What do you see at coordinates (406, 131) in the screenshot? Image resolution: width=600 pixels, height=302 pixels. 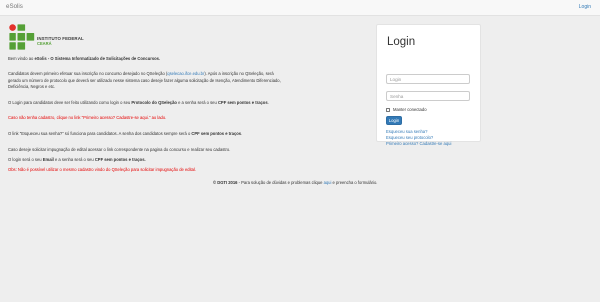 I see `forgot-password-link: Esqueceu sua senha?` at bounding box center [406, 131].